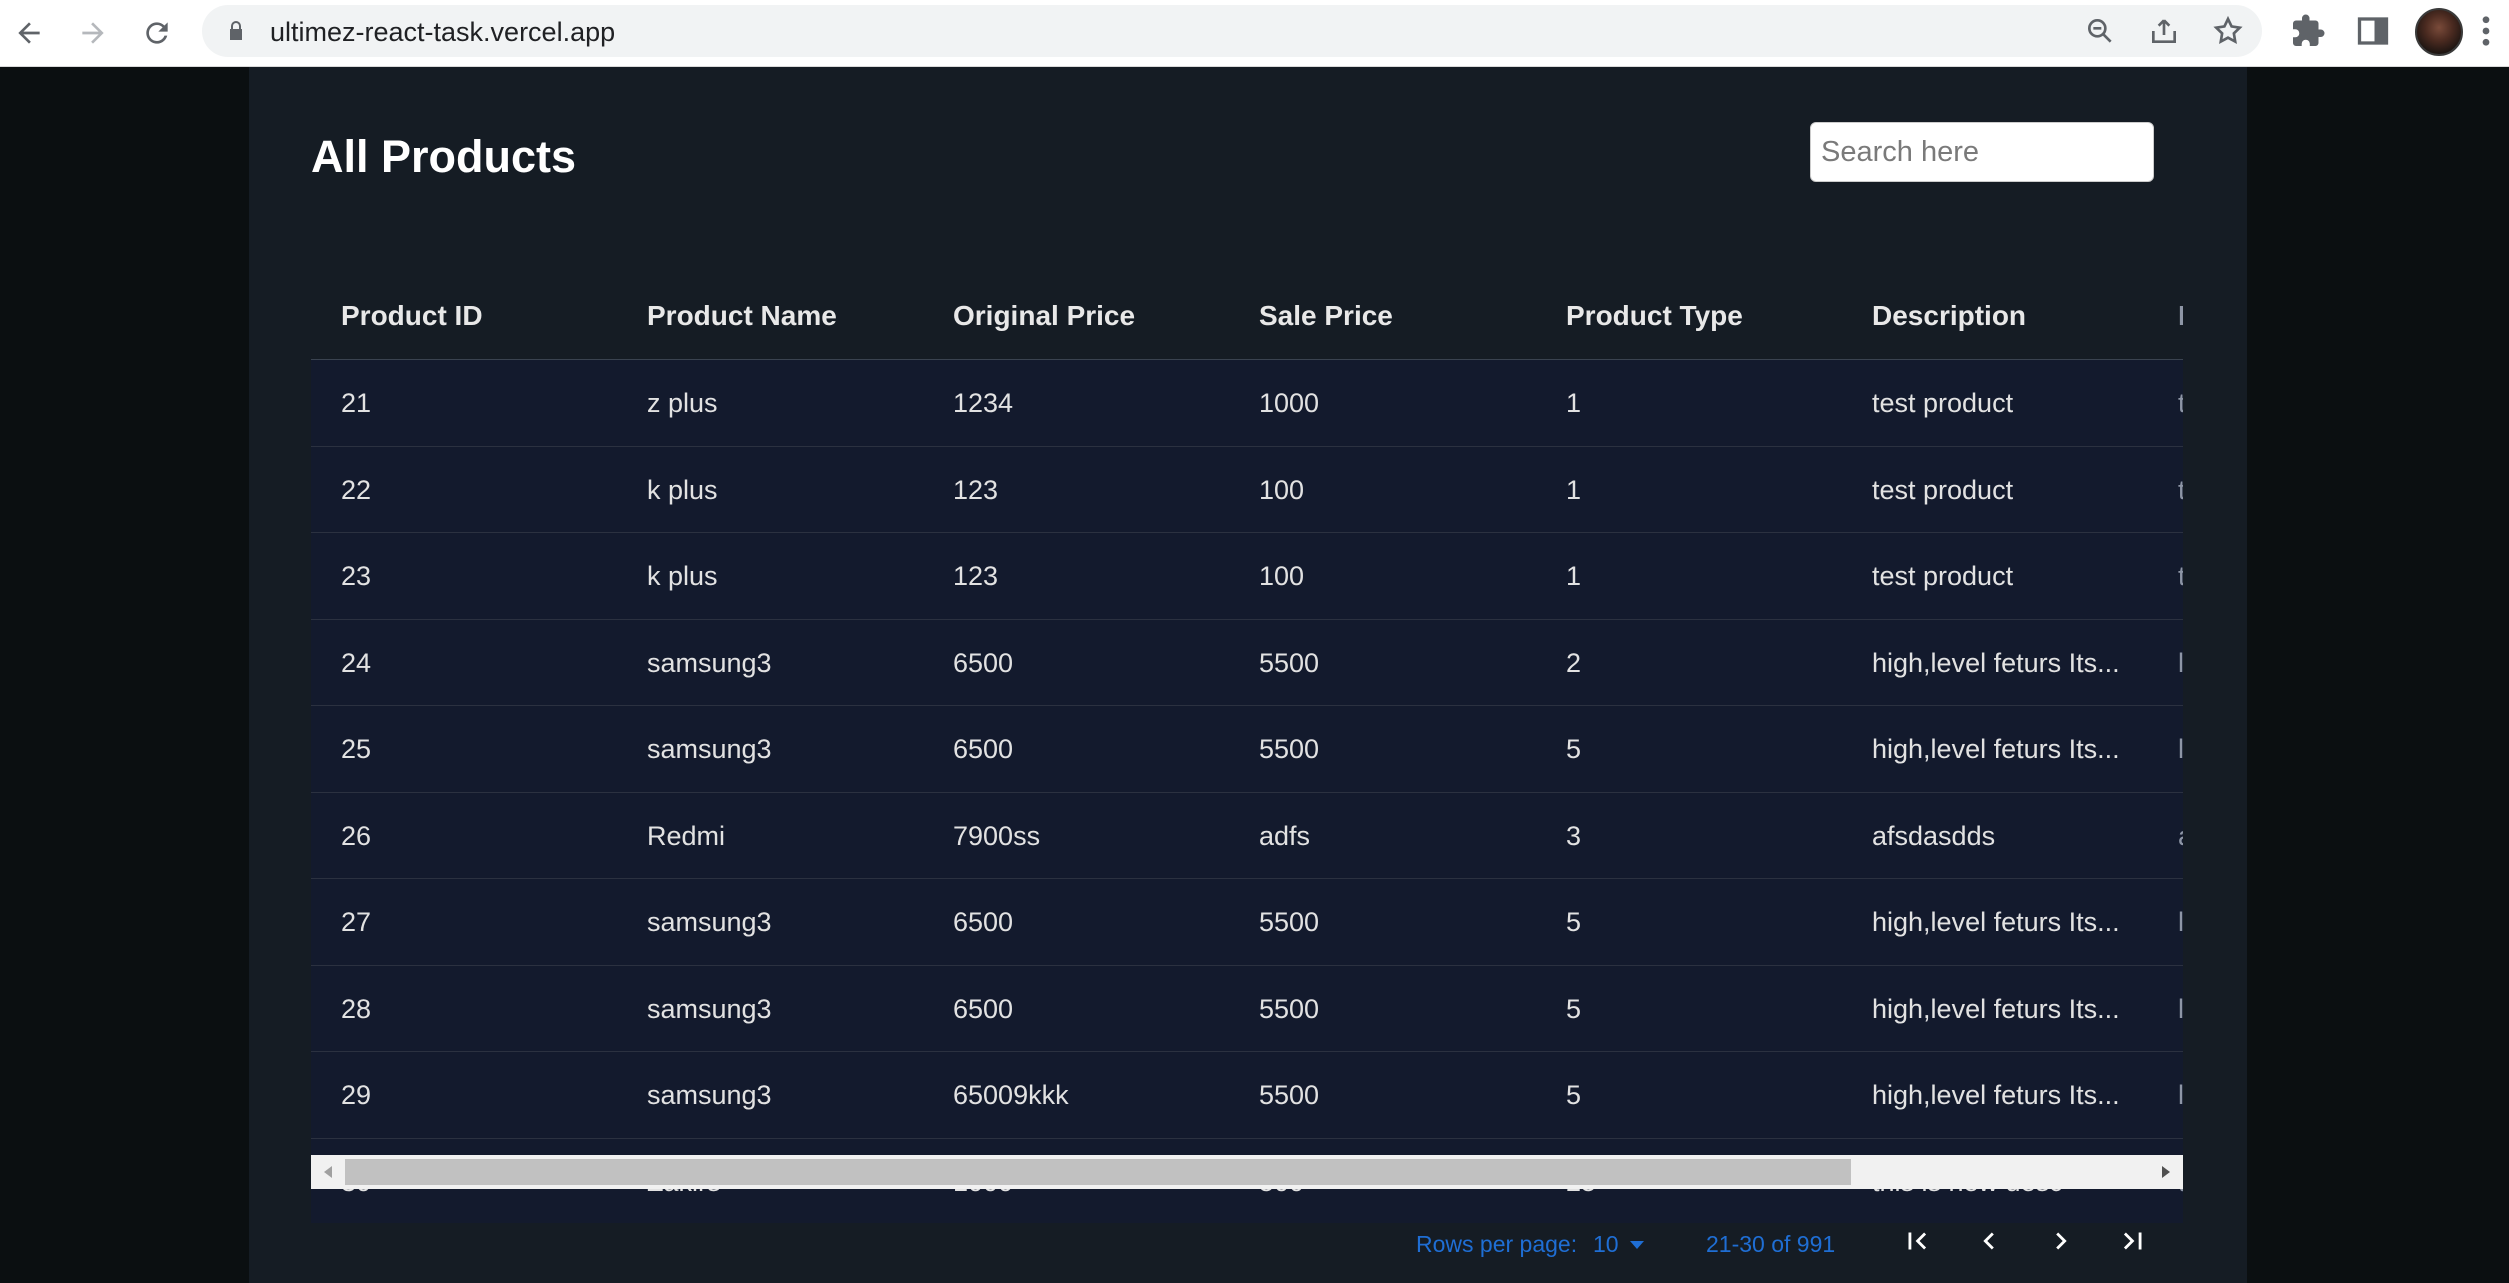 The width and height of the screenshot is (2509, 1283). Describe the element at coordinates (1574, 662) in the screenshot. I see `cell-product-type: 2` at that location.